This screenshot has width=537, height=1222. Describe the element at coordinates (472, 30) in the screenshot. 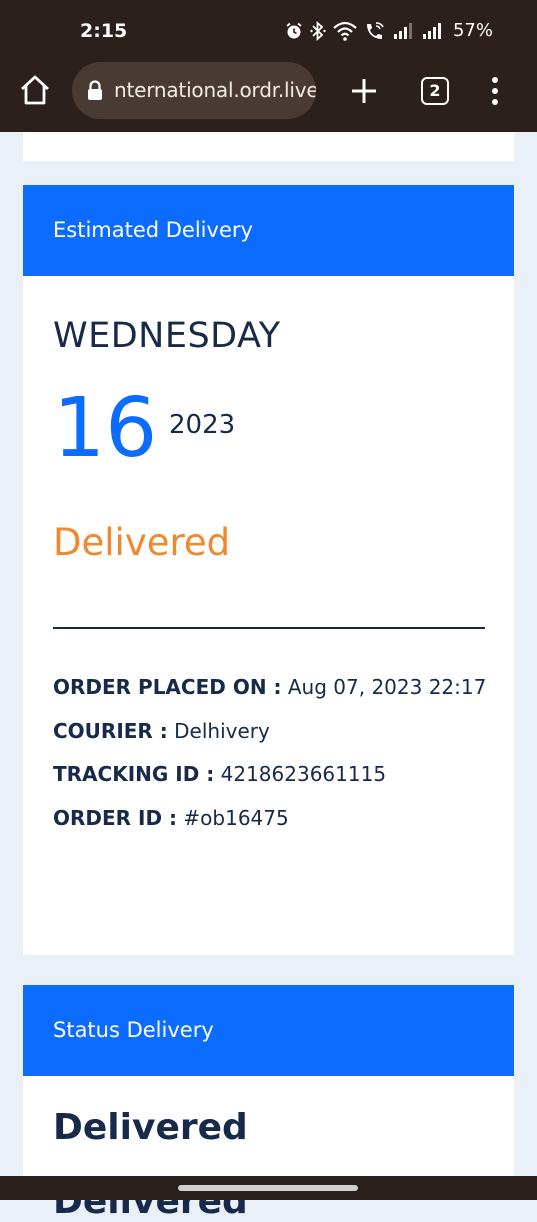

I see `battery-level: 57%` at that location.